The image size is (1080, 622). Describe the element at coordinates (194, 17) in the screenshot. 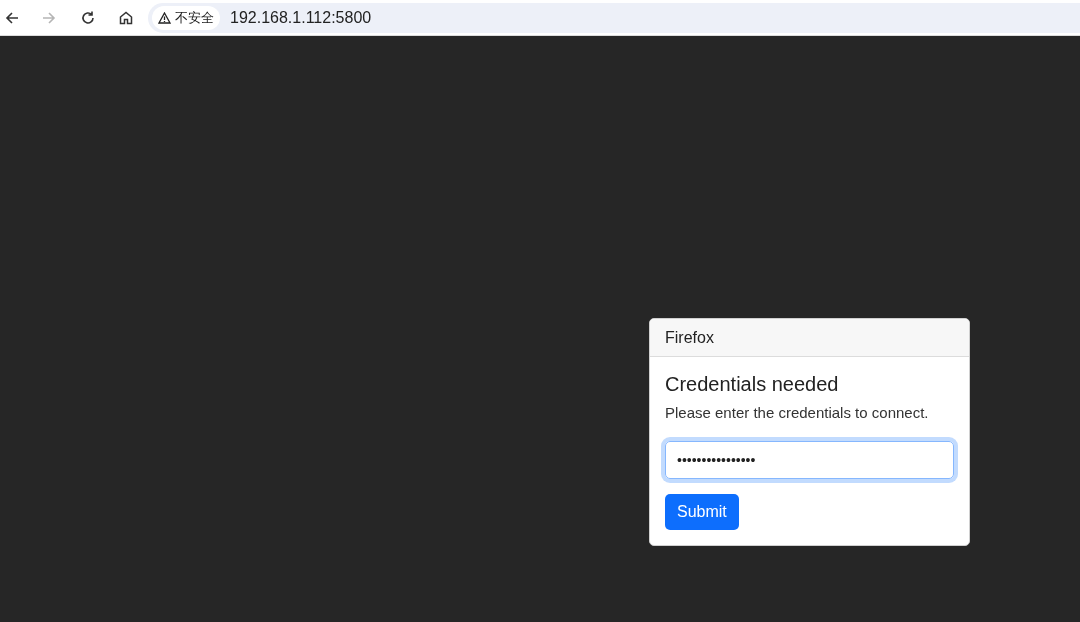

I see `security-label: 不安全` at that location.